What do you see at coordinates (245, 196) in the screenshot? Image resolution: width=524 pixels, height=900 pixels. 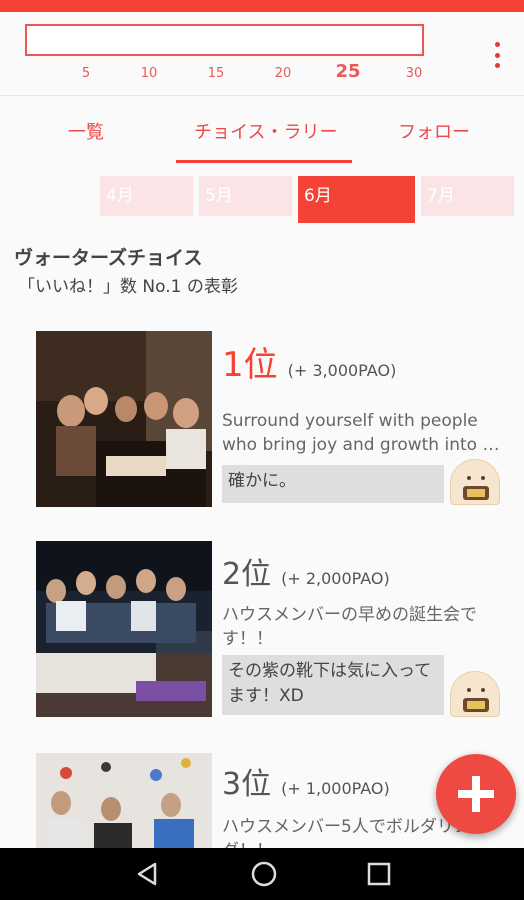 I see `month-may: 5月` at bounding box center [245, 196].